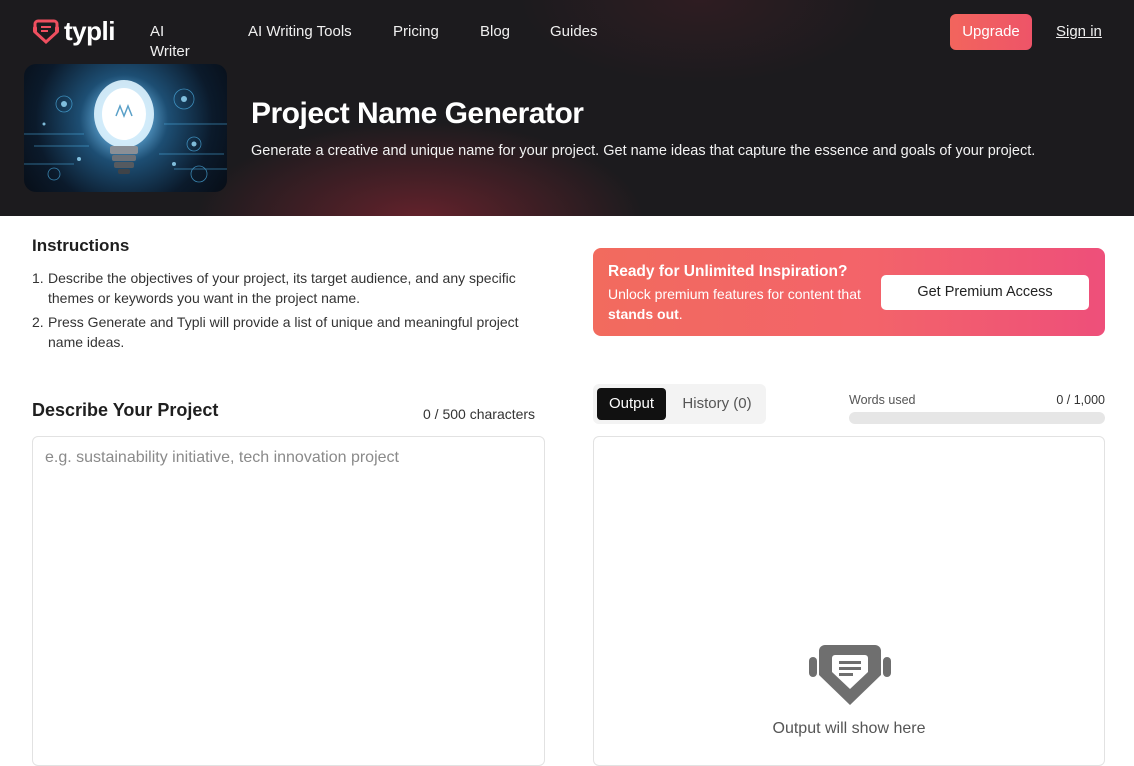 This screenshot has width=1134, height=766. What do you see at coordinates (38, 322) in the screenshot?
I see `step-number: 2.` at bounding box center [38, 322].